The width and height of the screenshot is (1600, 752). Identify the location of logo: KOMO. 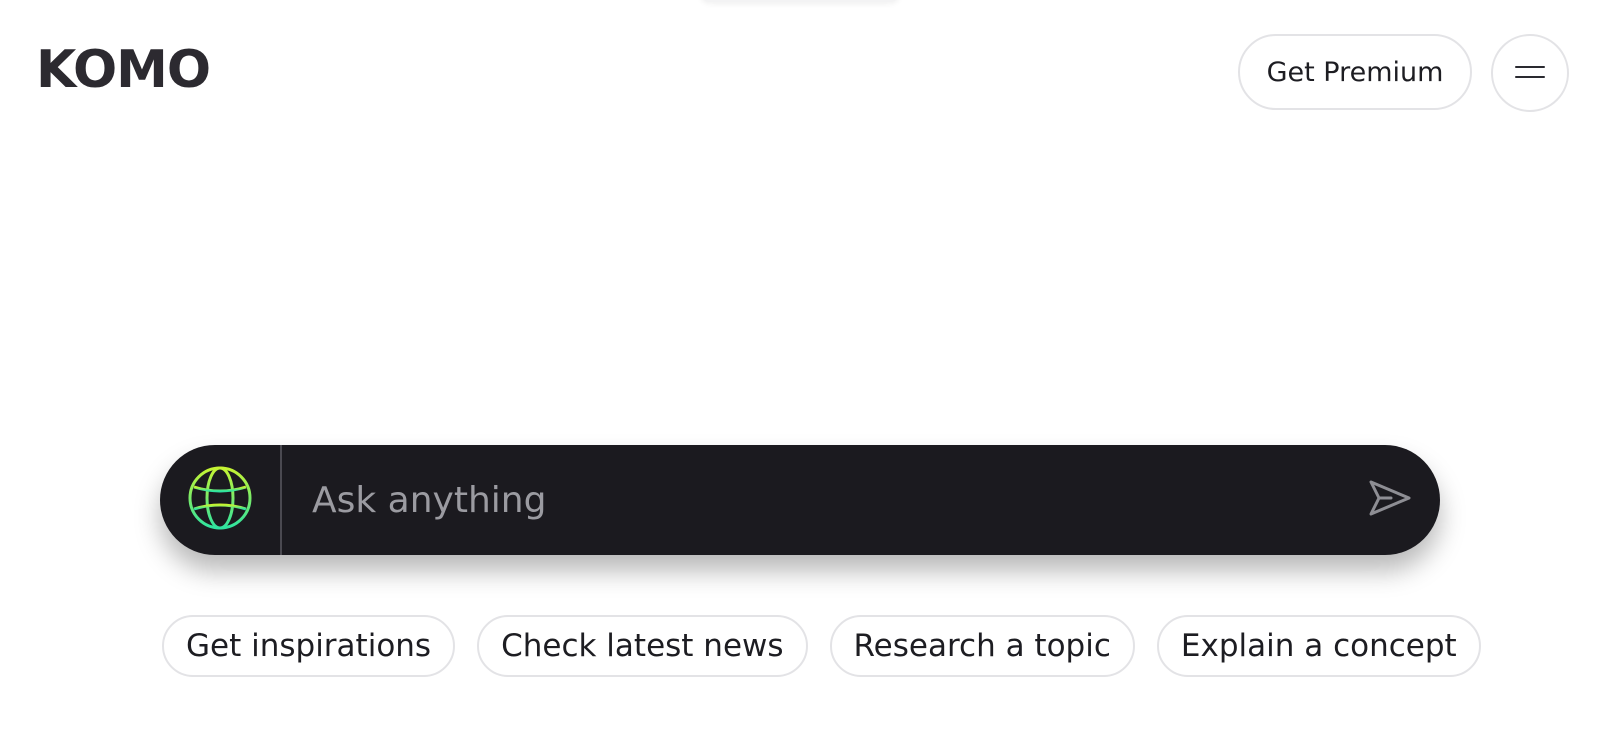
(123, 70).